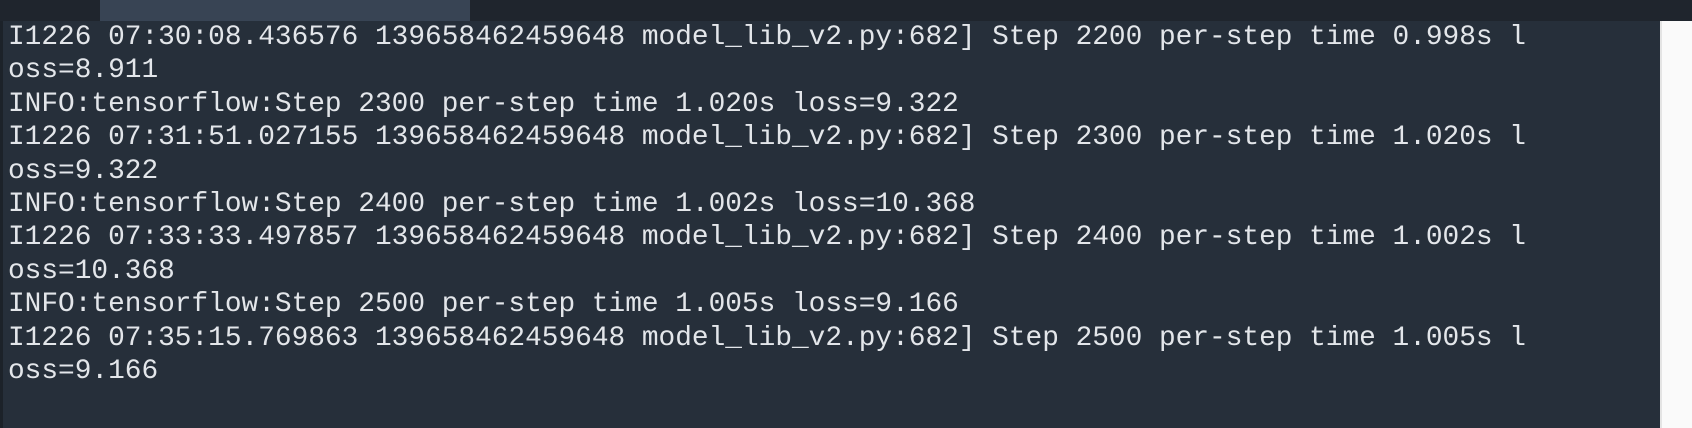  I want to click on terminal-line: oss=8.911, so click(83, 71).